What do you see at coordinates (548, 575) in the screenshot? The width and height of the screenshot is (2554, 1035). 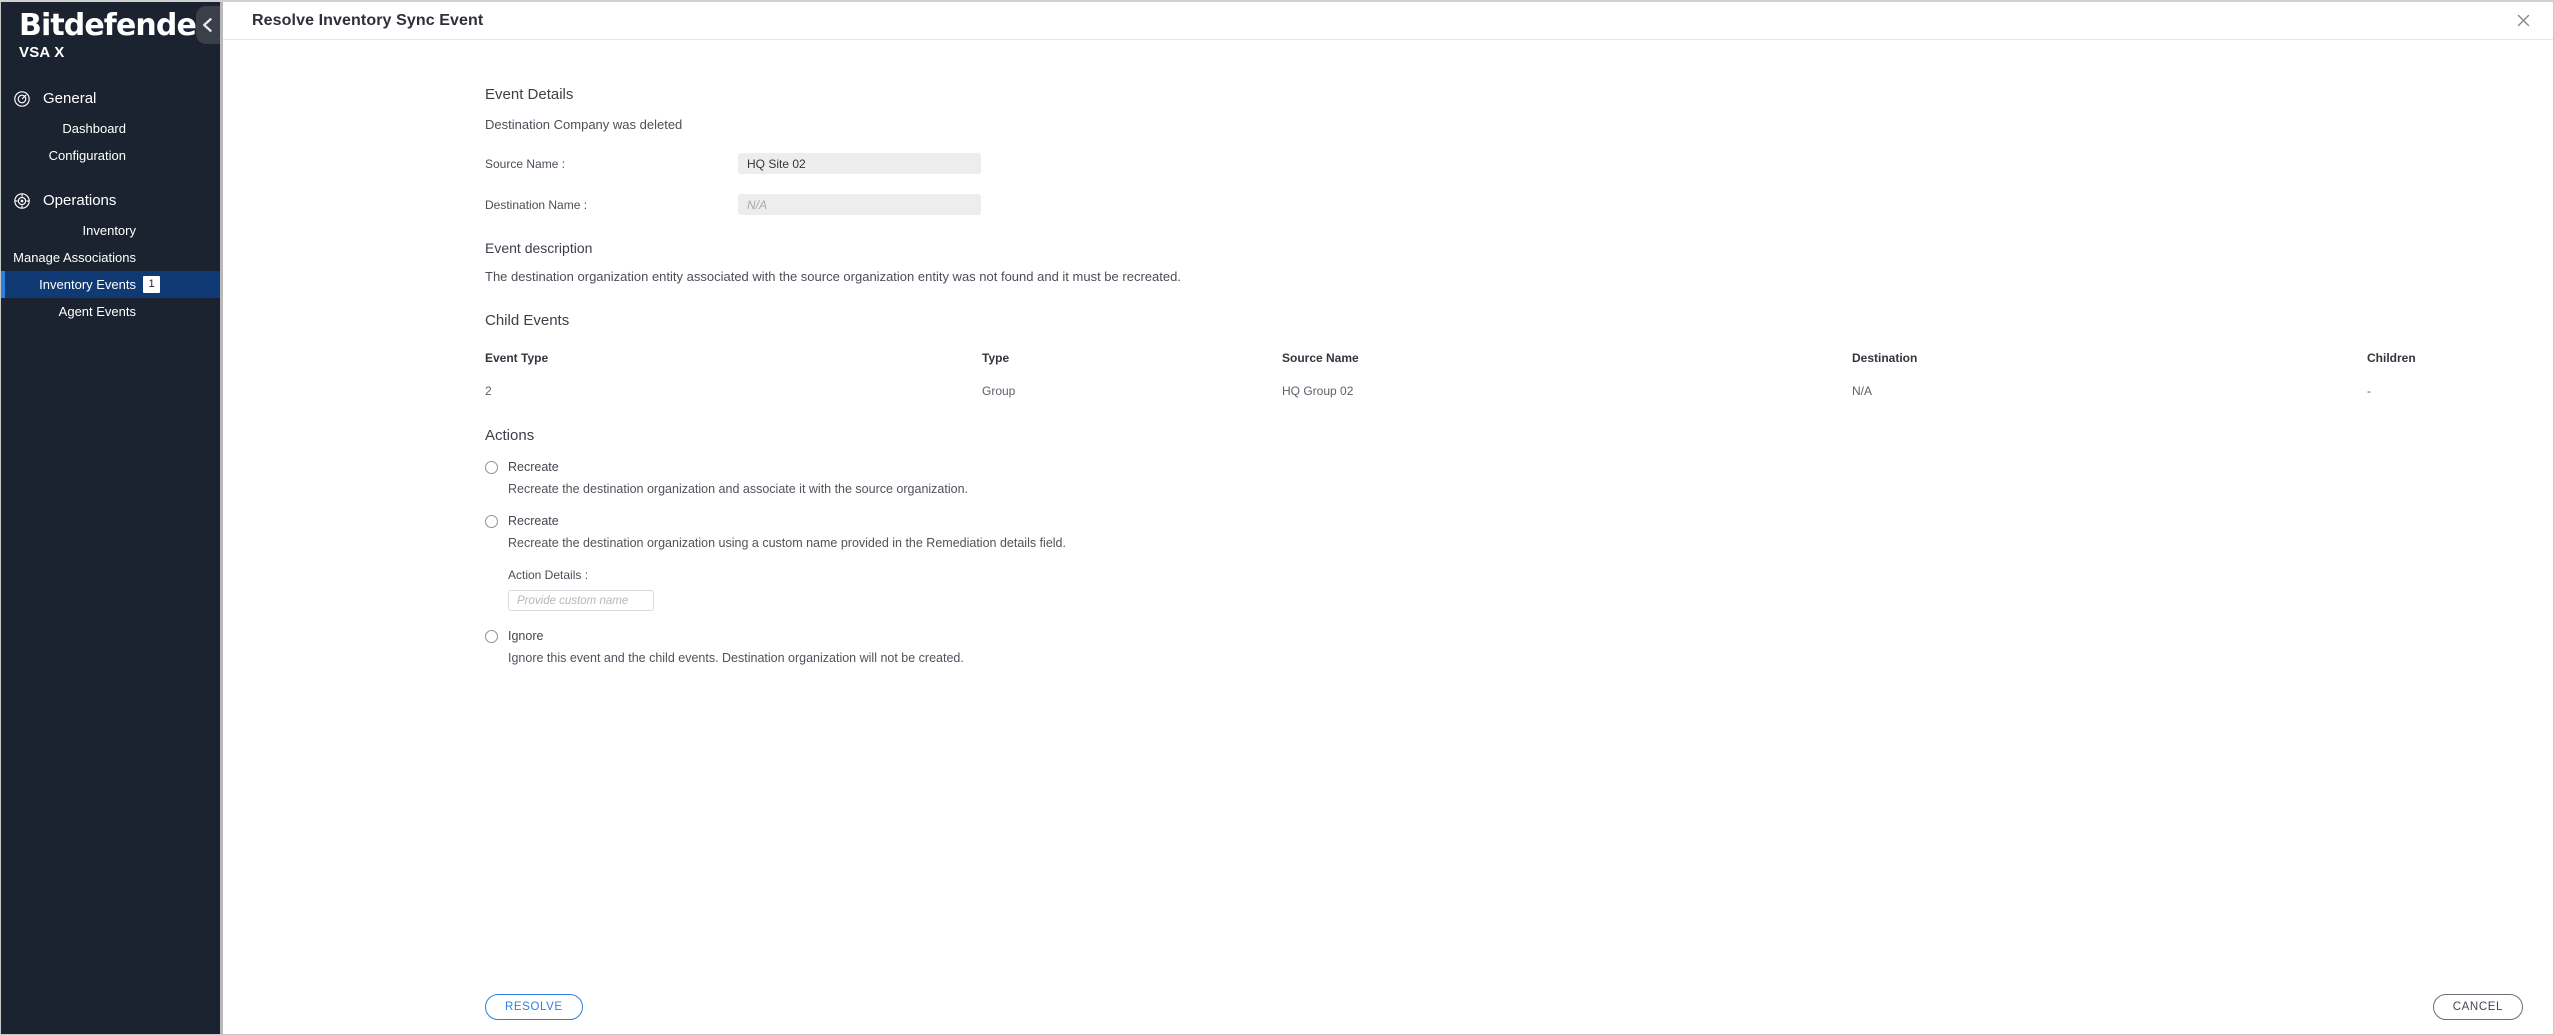 I see `action-details-label: Action Details :` at bounding box center [548, 575].